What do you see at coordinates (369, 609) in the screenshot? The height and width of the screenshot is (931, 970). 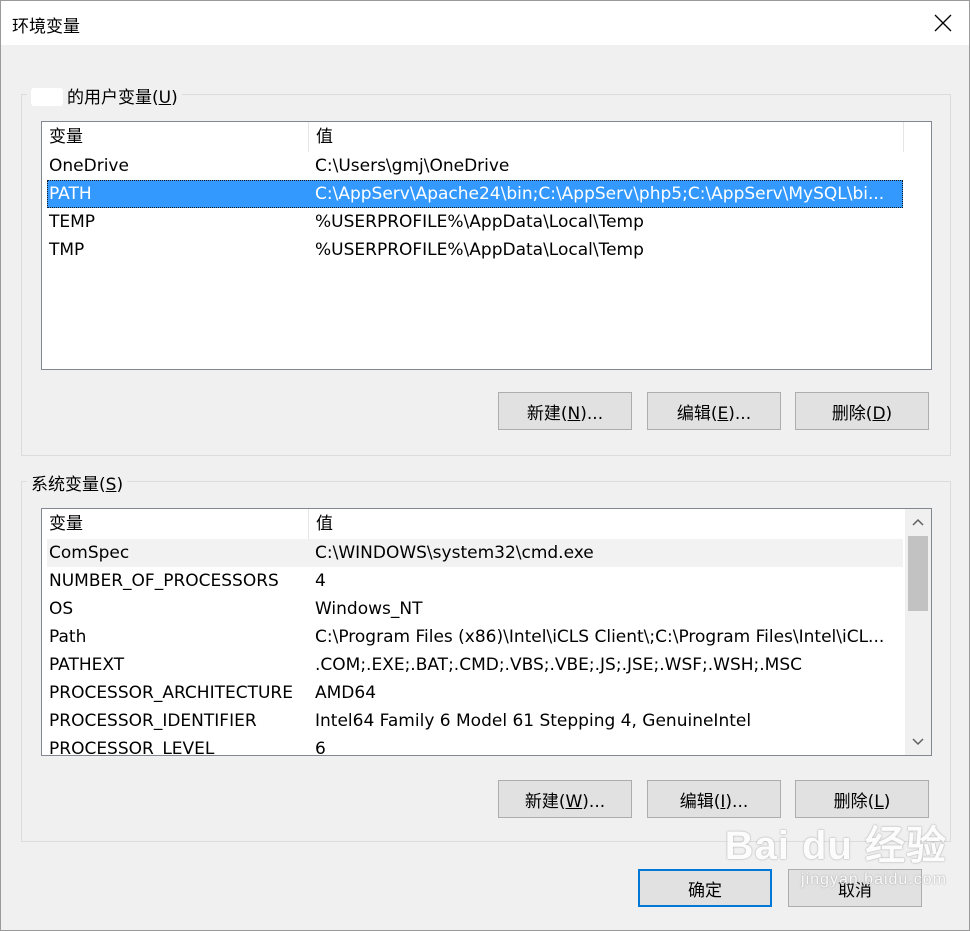 I see `var-value: Windows_NT` at bounding box center [369, 609].